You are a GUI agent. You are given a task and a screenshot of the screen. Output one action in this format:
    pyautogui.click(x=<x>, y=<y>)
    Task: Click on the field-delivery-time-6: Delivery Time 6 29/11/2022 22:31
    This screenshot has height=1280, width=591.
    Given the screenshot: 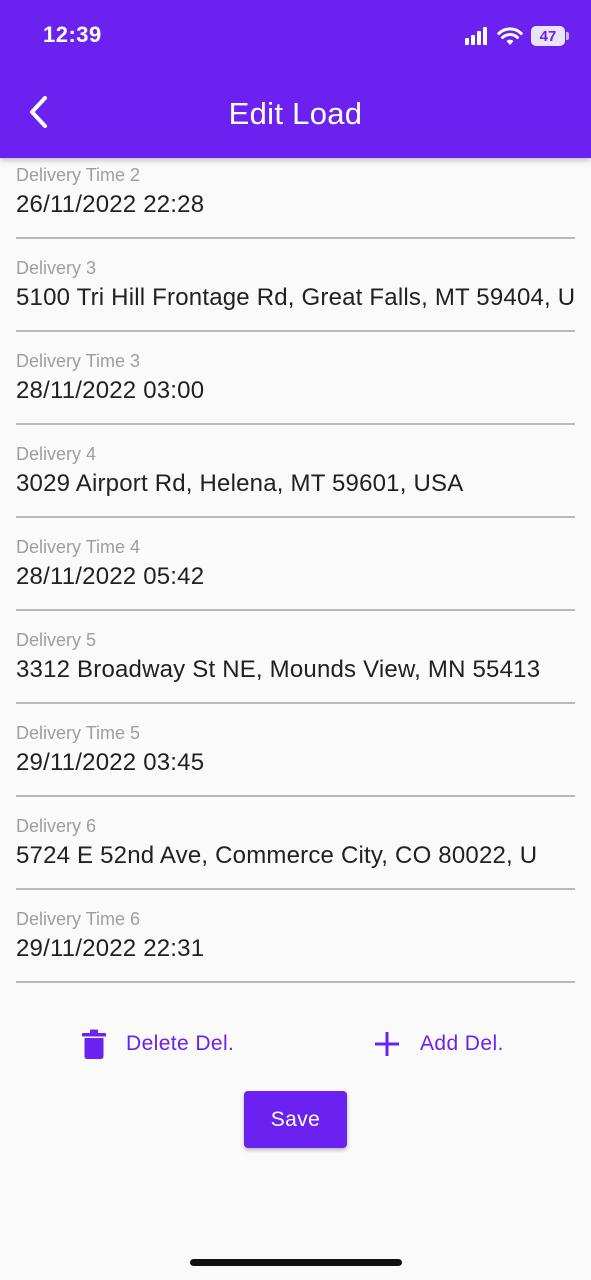 What is the action you would take?
    pyautogui.click(x=295, y=936)
    